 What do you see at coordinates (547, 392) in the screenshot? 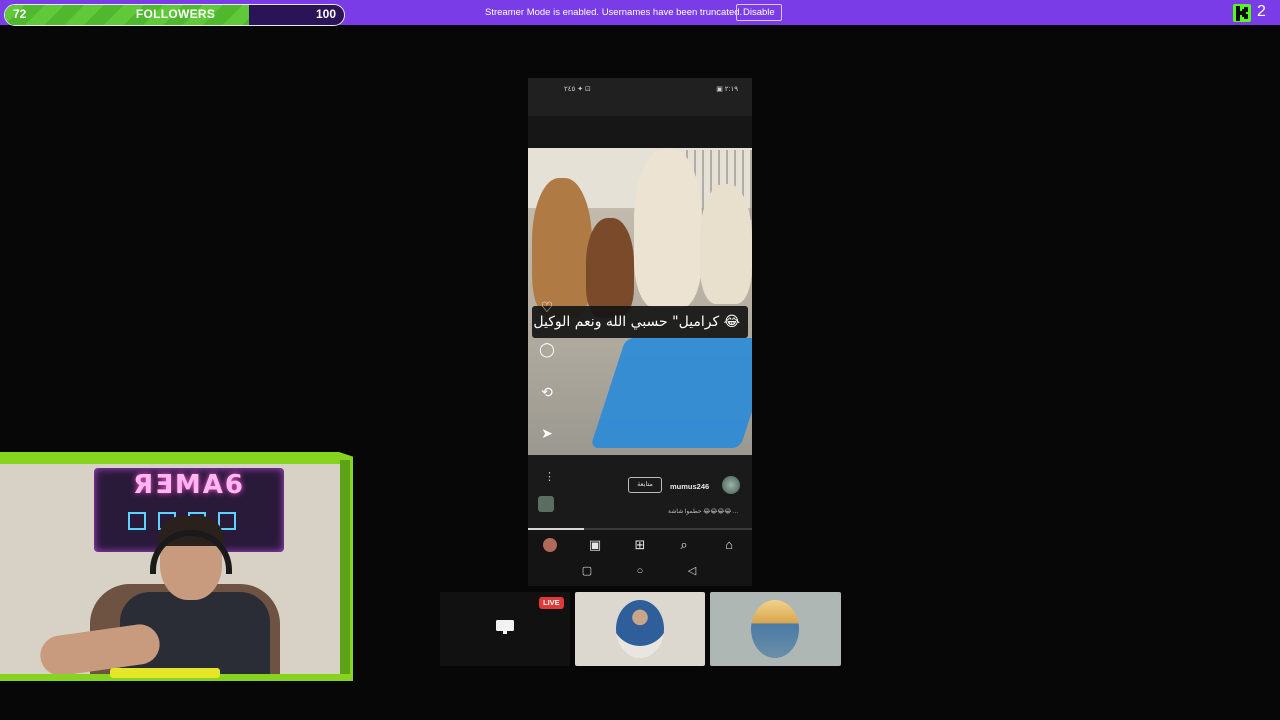
I see `repost-icon: ⟲` at bounding box center [547, 392].